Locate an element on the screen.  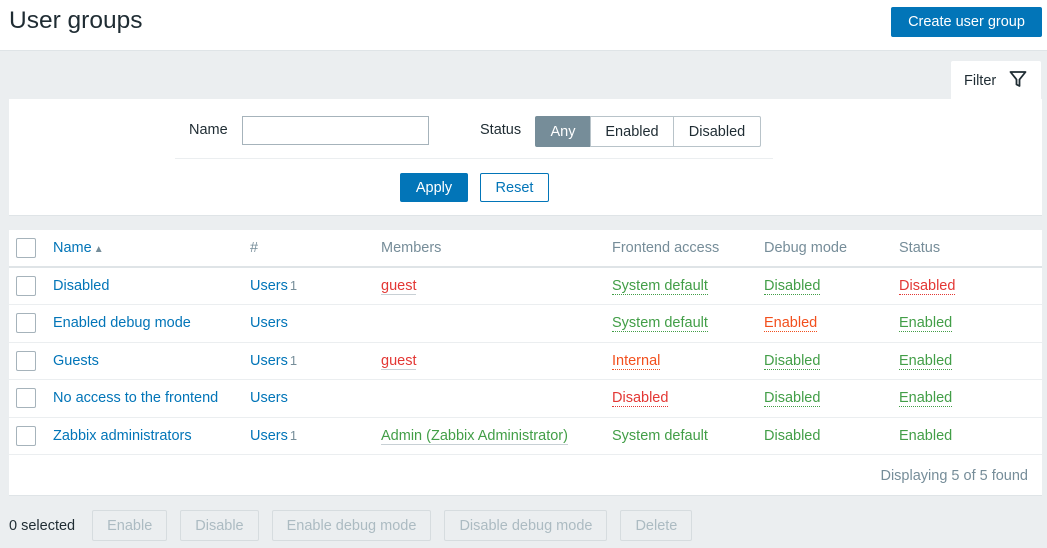
column-header-frontend-access: Frontend access is located at coordinates (688, 249).